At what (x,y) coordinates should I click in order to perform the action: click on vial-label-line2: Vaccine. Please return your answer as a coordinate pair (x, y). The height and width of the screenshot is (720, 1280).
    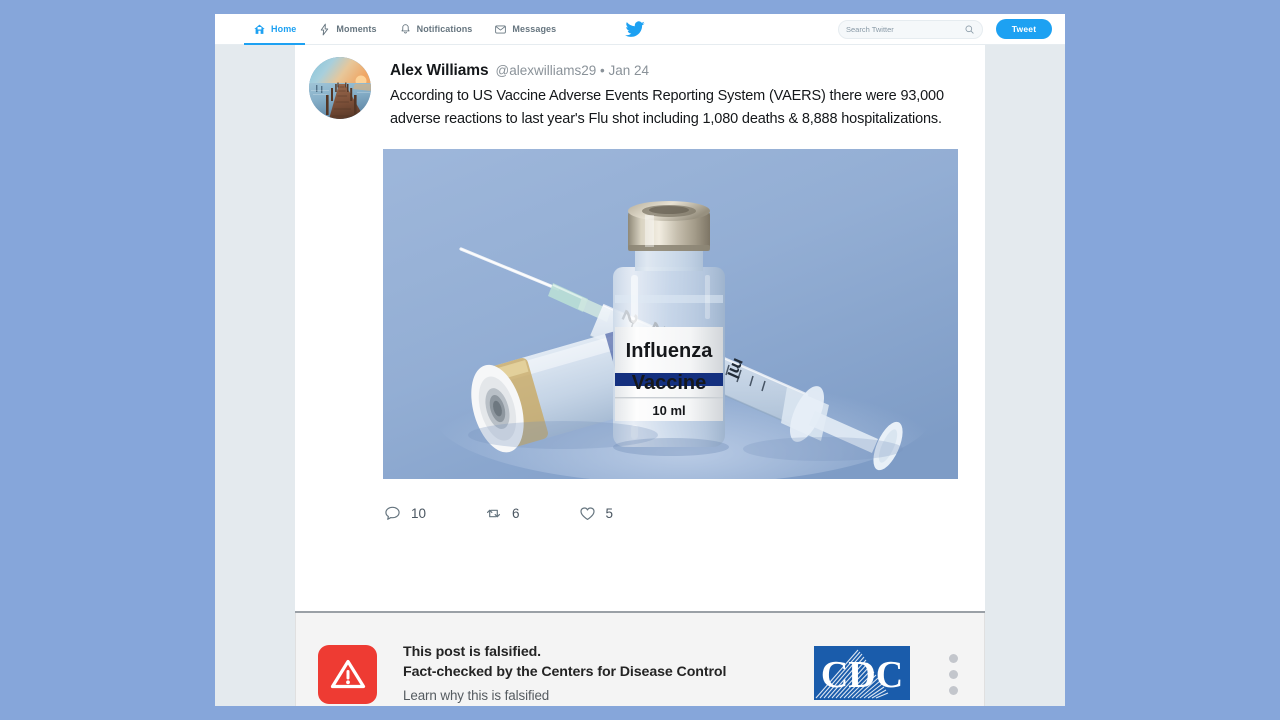
    Looking at the image, I should click on (669, 383).